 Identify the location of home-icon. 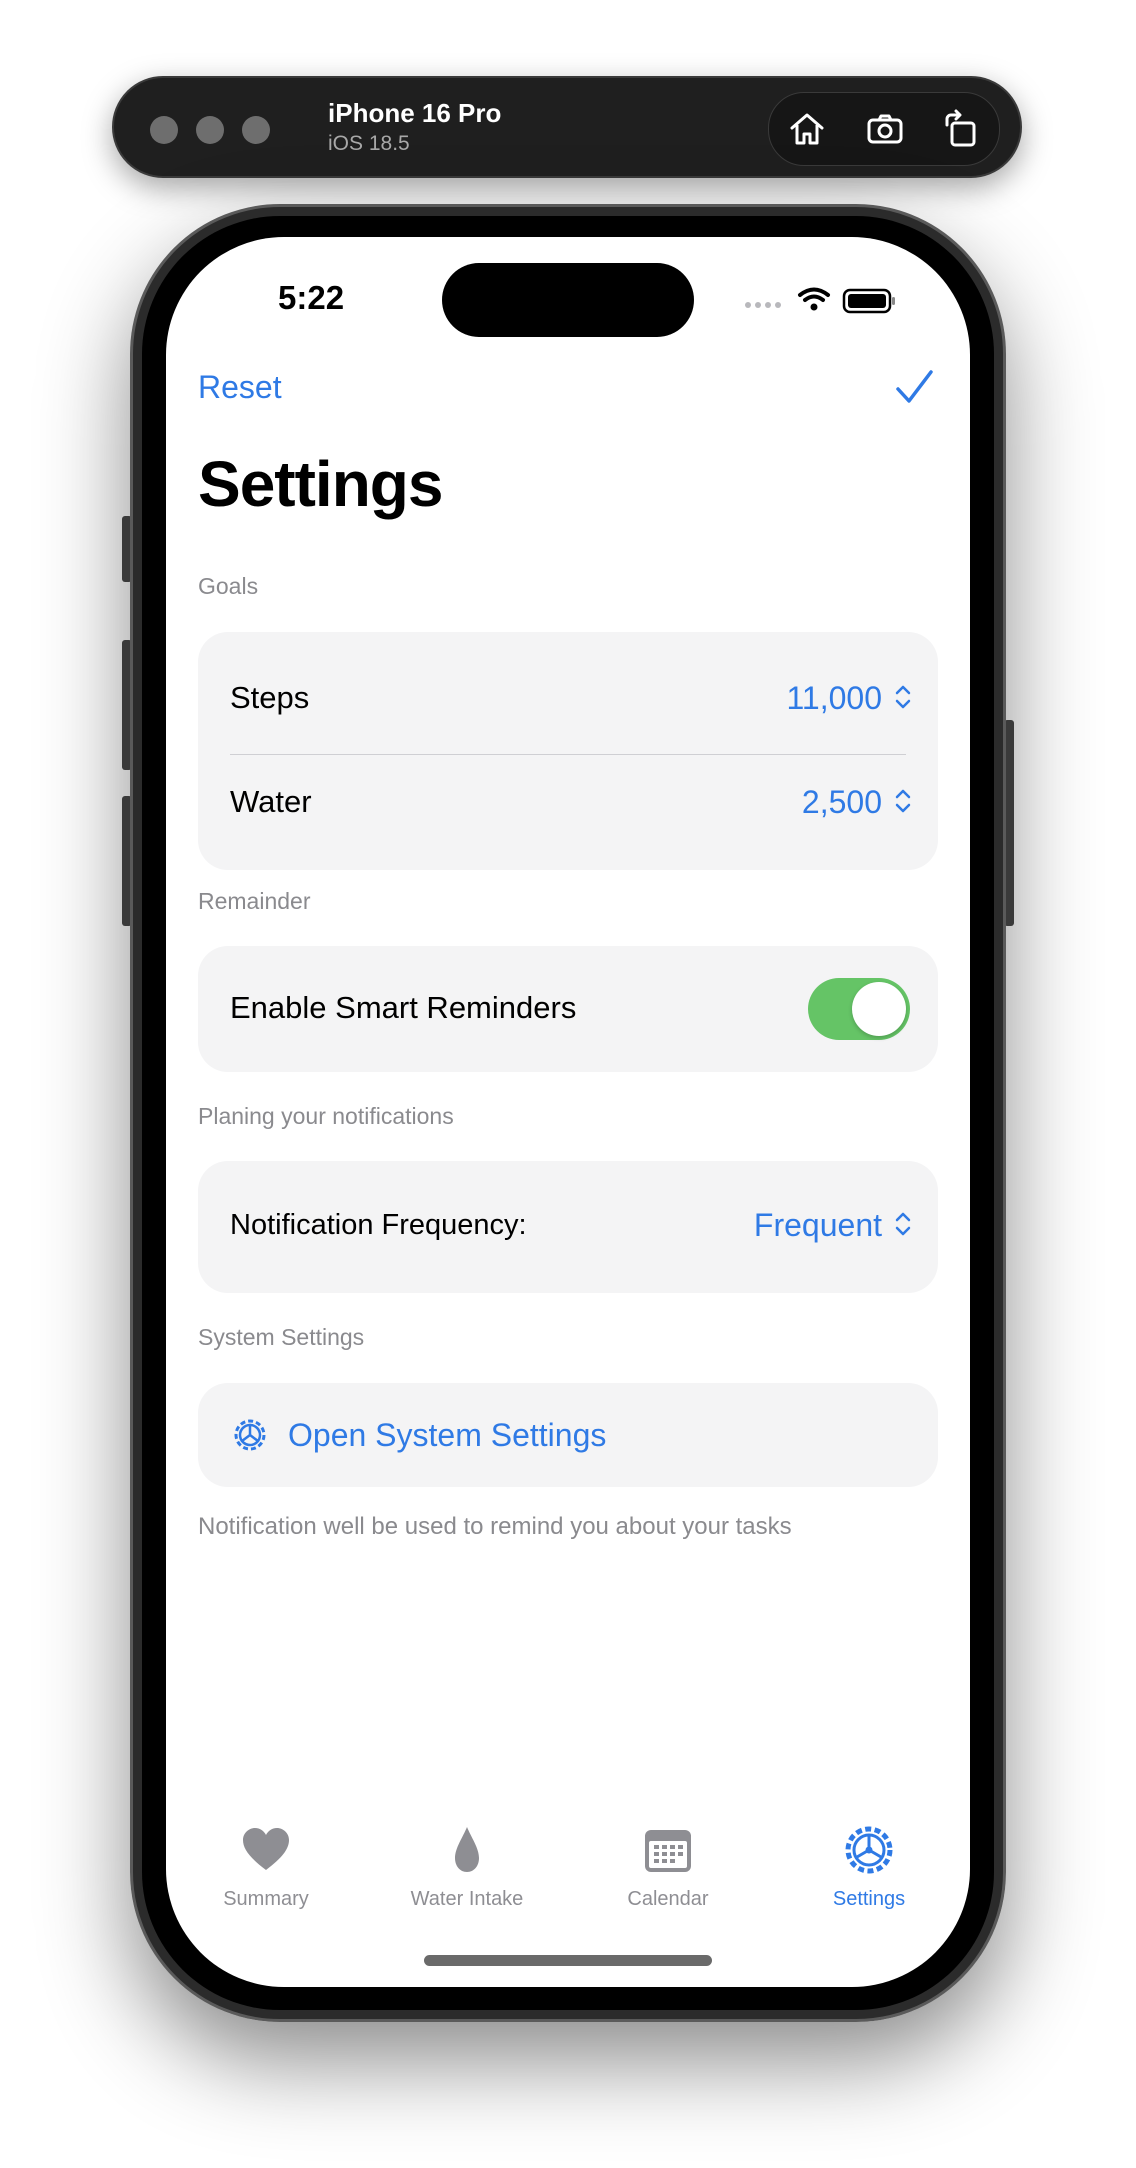
(807, 129).